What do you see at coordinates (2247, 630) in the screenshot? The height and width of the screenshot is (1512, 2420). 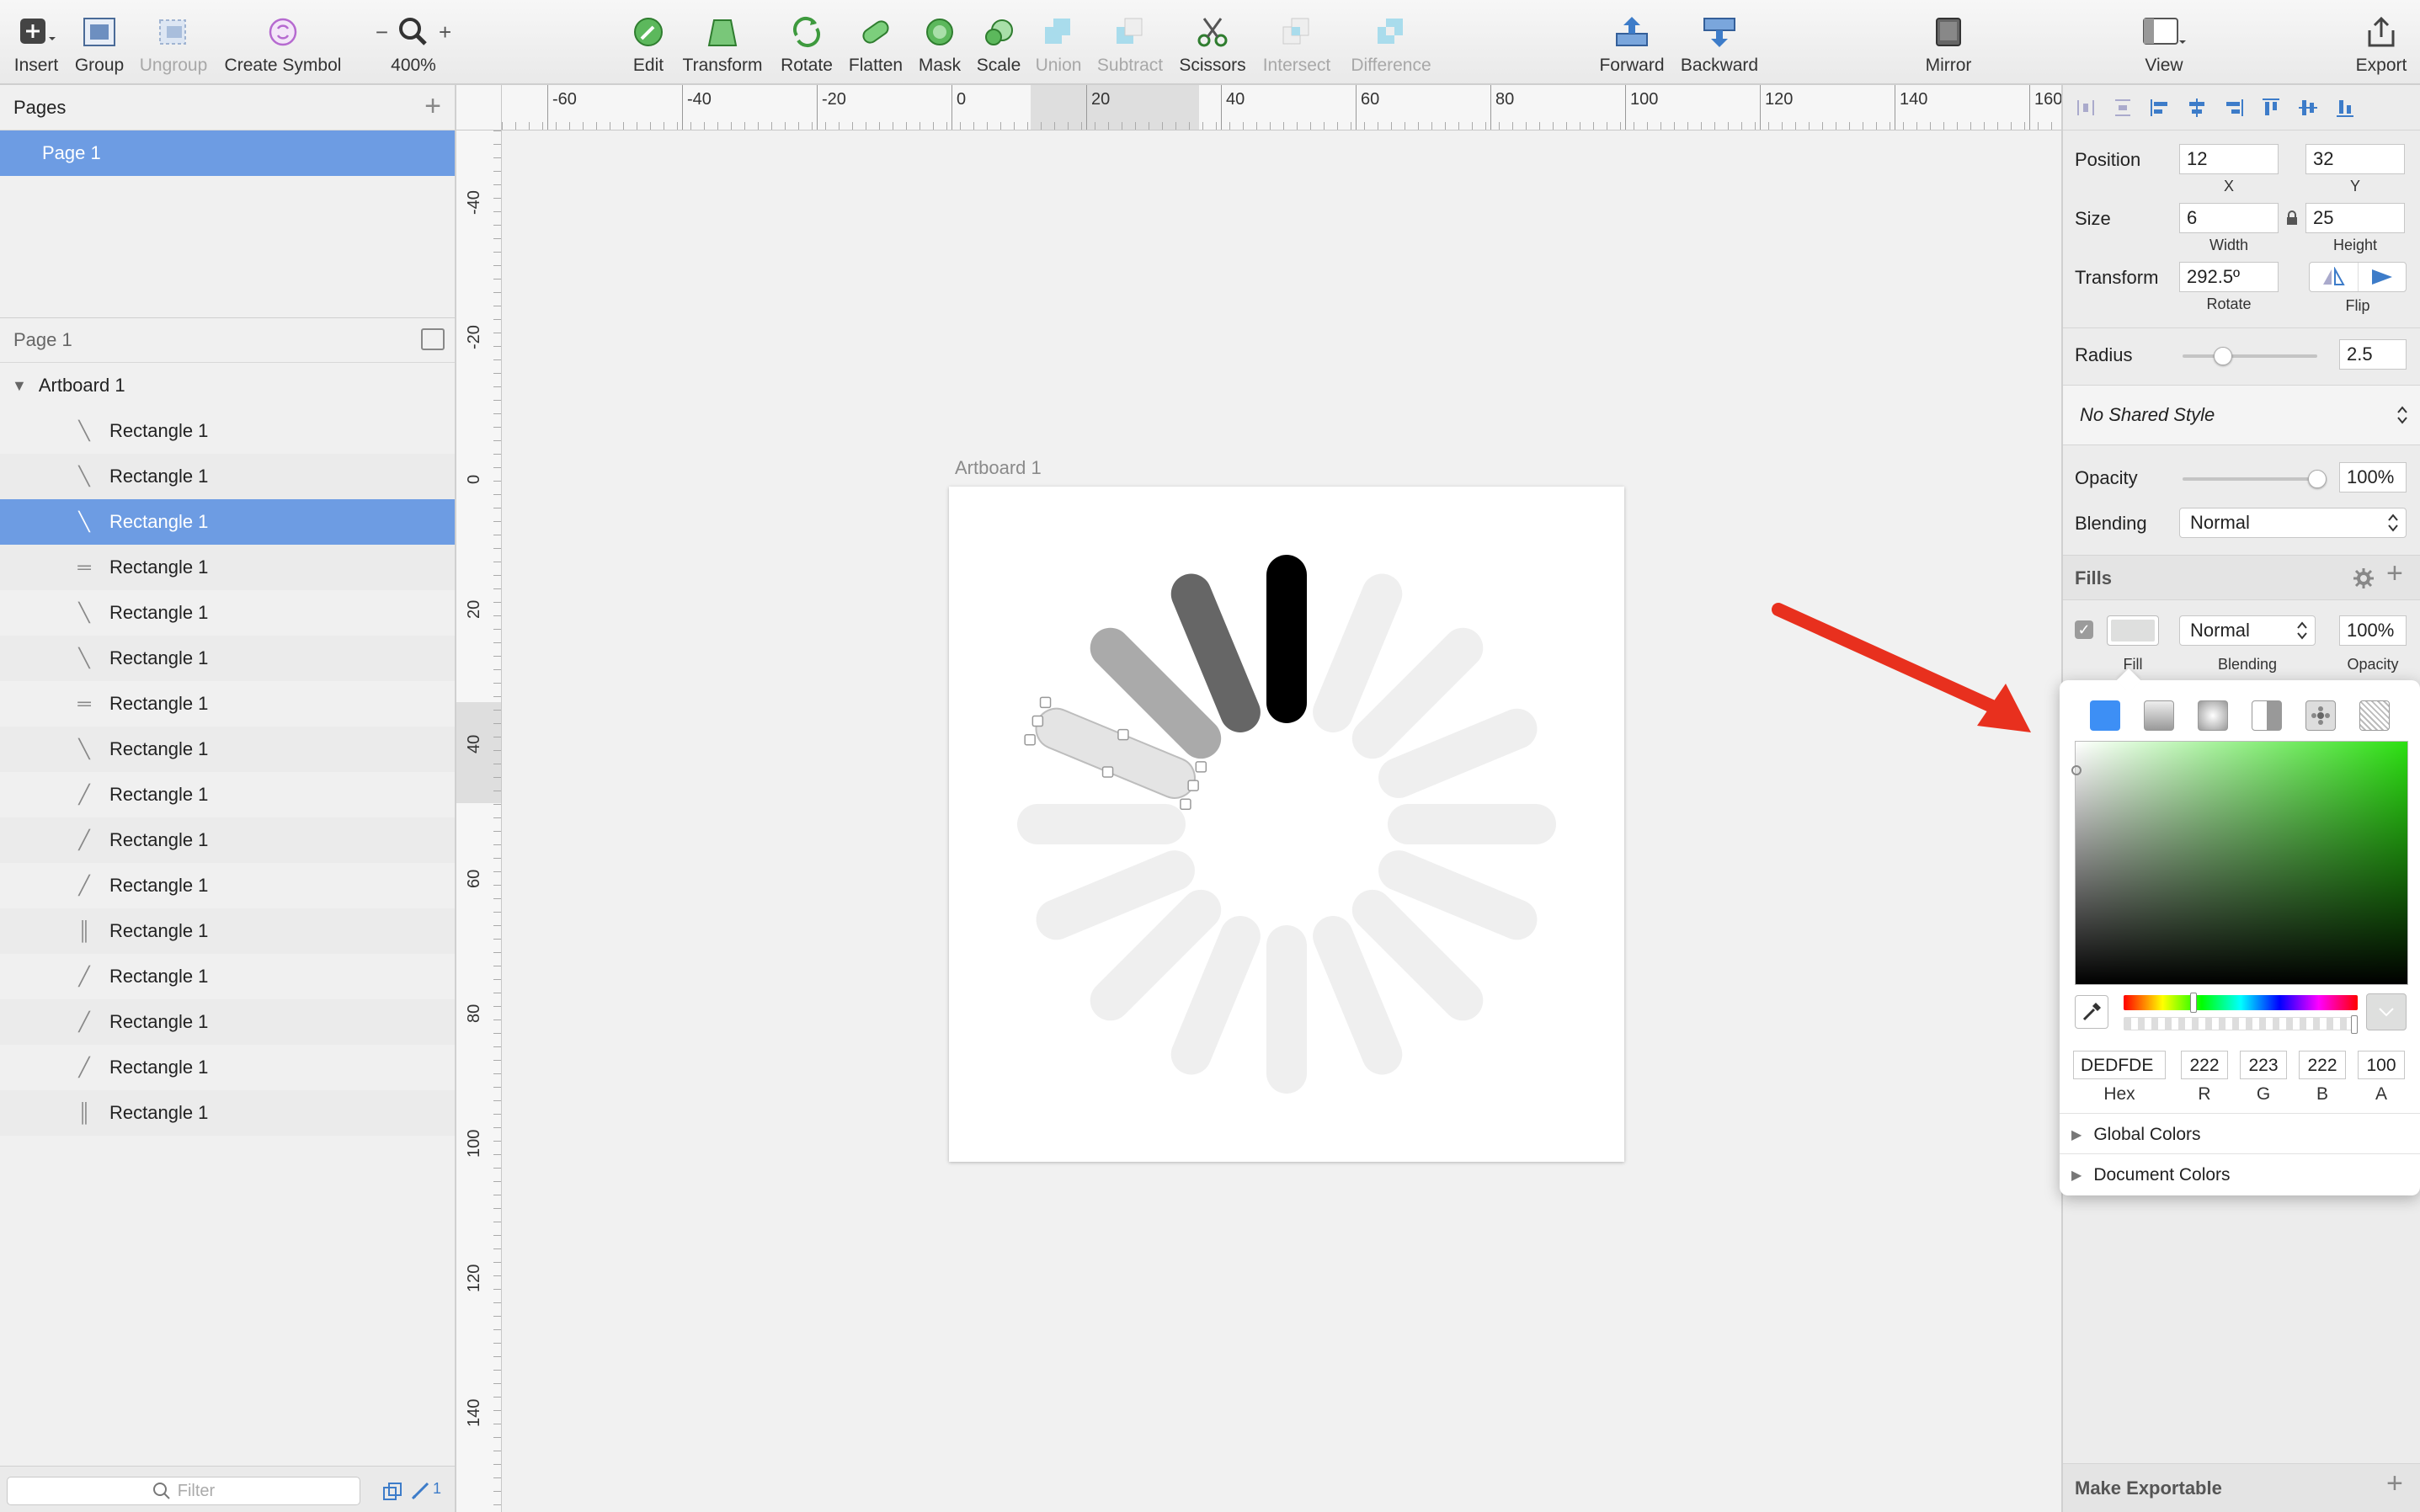 I see `fill-blending-select: Normal` at bounding box center [2247, 630].